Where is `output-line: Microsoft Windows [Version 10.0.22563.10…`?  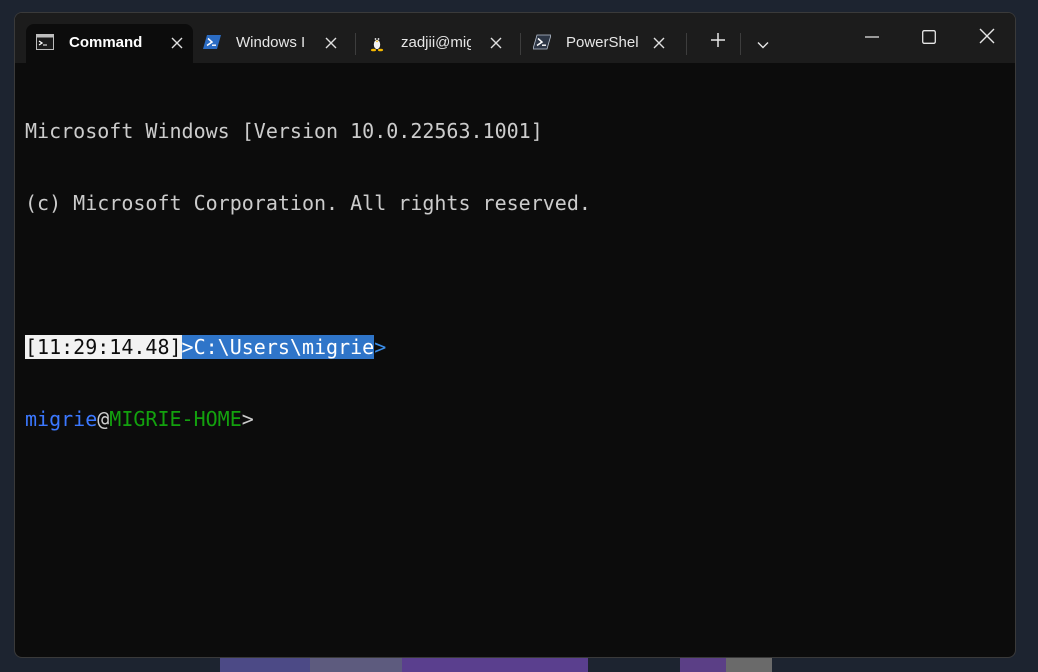
output-line: Microsoft Windows [Version 10.0.22563.10… is located at coordinates (284, 131).